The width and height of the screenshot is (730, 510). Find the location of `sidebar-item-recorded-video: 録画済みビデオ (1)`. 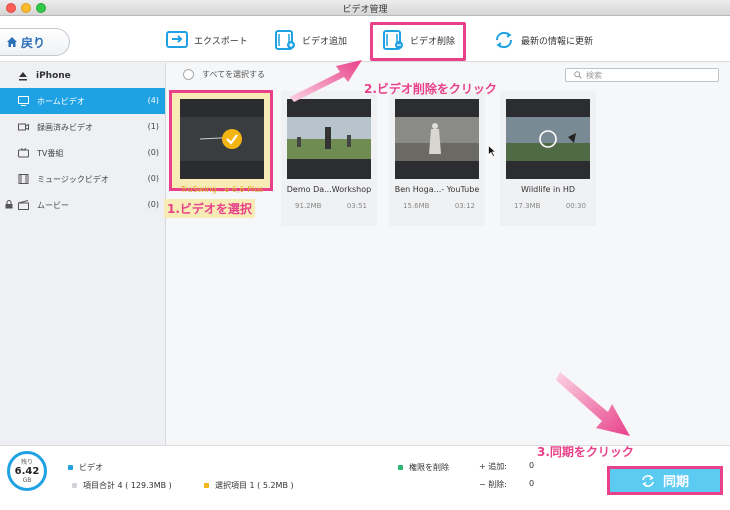

sidebar-item-recorded-video: 録画済みビデオ (1) is located at coordinates (82, 127).